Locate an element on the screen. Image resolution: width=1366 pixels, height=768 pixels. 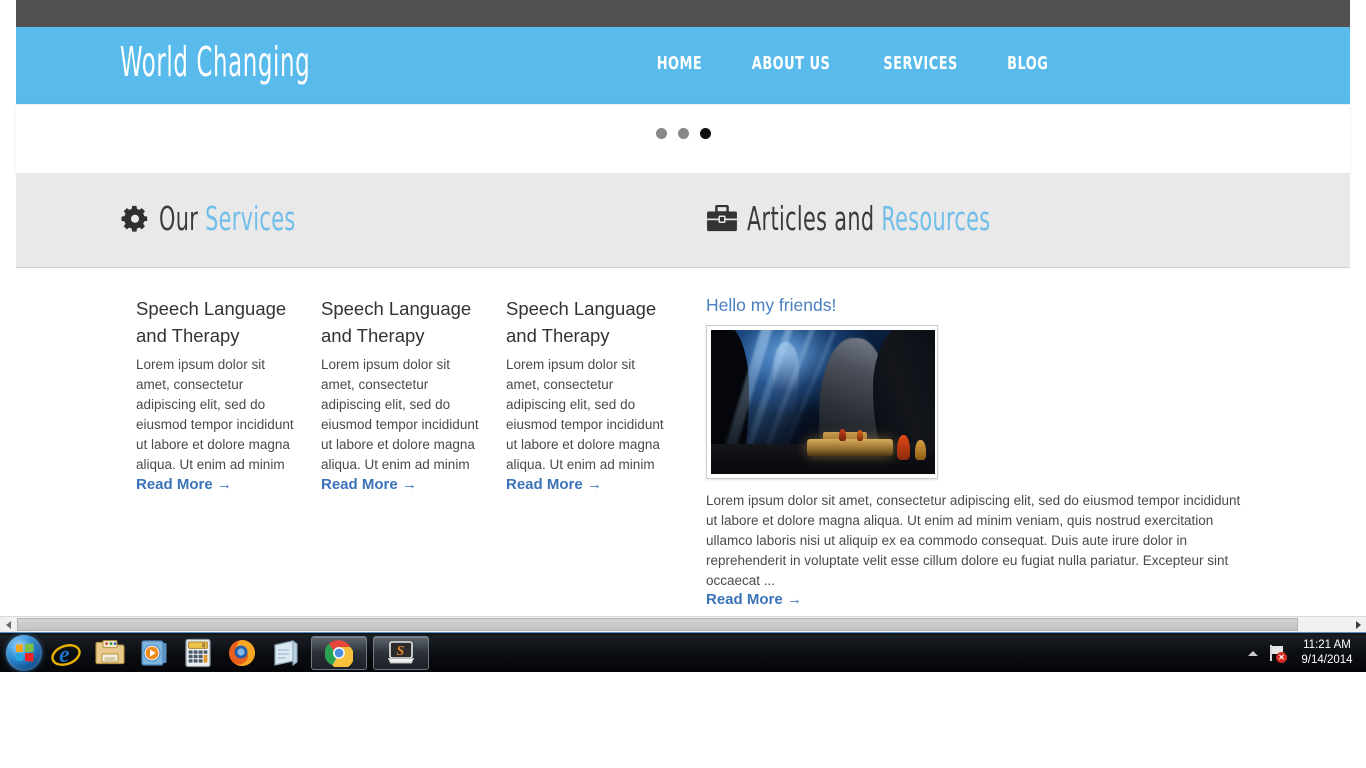
nav-item-home: HOME is located at coordinates (679, 63).